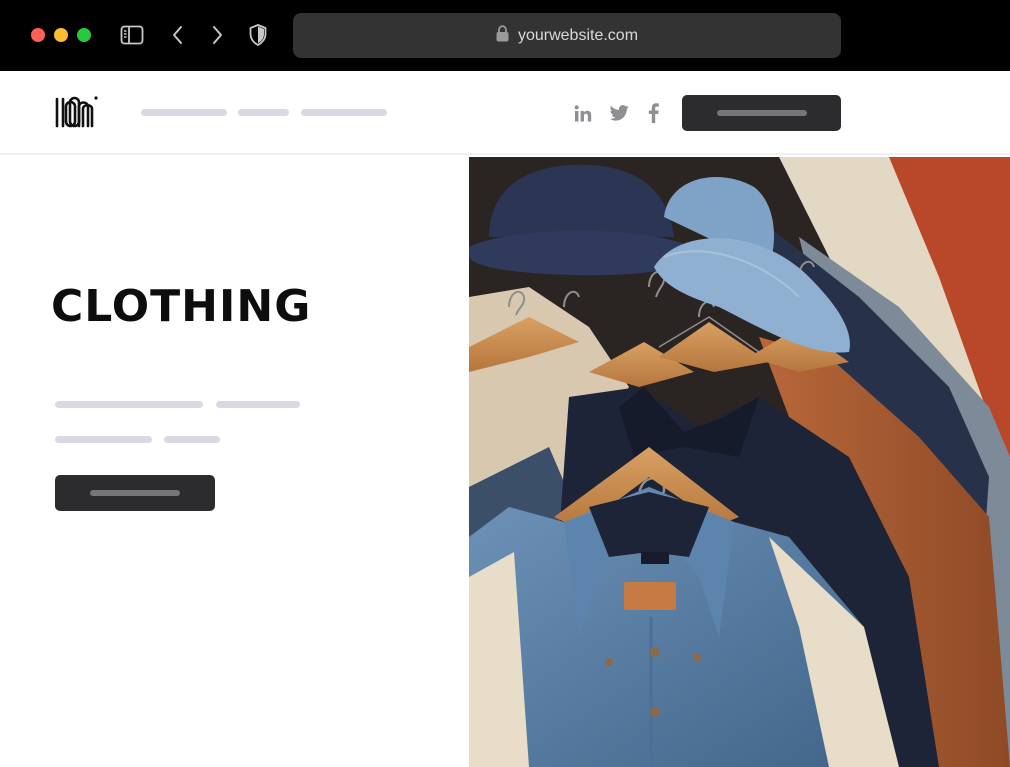 The image size is (1010, 767). I want to click on lock-icon, so click(502, 35).